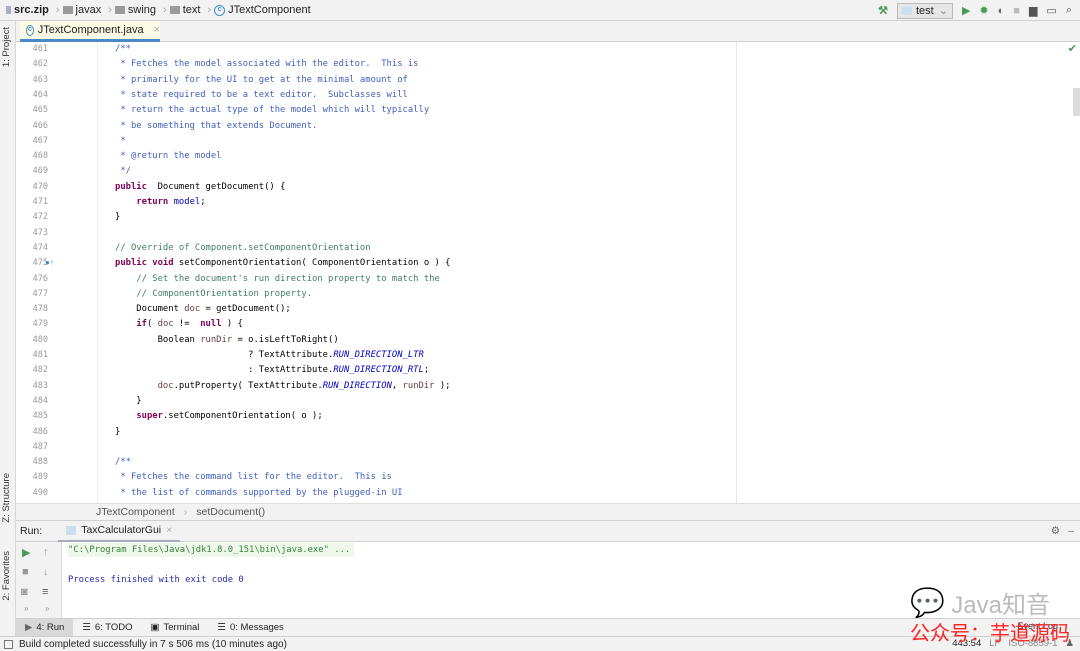 Image resolution: width=1080 pixels, height=651 pixels. What do you see at coordinates (227, 340) in the screenshot?
I see `code-line: Boolean runDir = o.isLeftToRight()` at bounding box center [227, 340].